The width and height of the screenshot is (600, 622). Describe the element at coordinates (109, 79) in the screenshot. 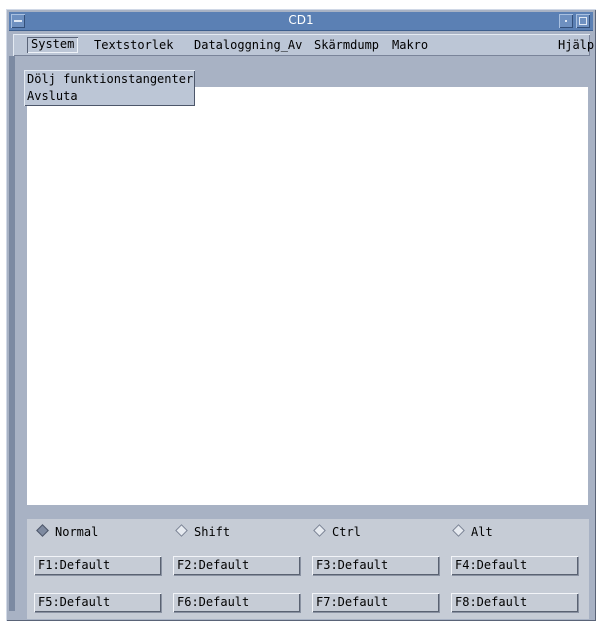

I see `menu-item-hide-function-keys: Dölj funktionstangenter` at that location.